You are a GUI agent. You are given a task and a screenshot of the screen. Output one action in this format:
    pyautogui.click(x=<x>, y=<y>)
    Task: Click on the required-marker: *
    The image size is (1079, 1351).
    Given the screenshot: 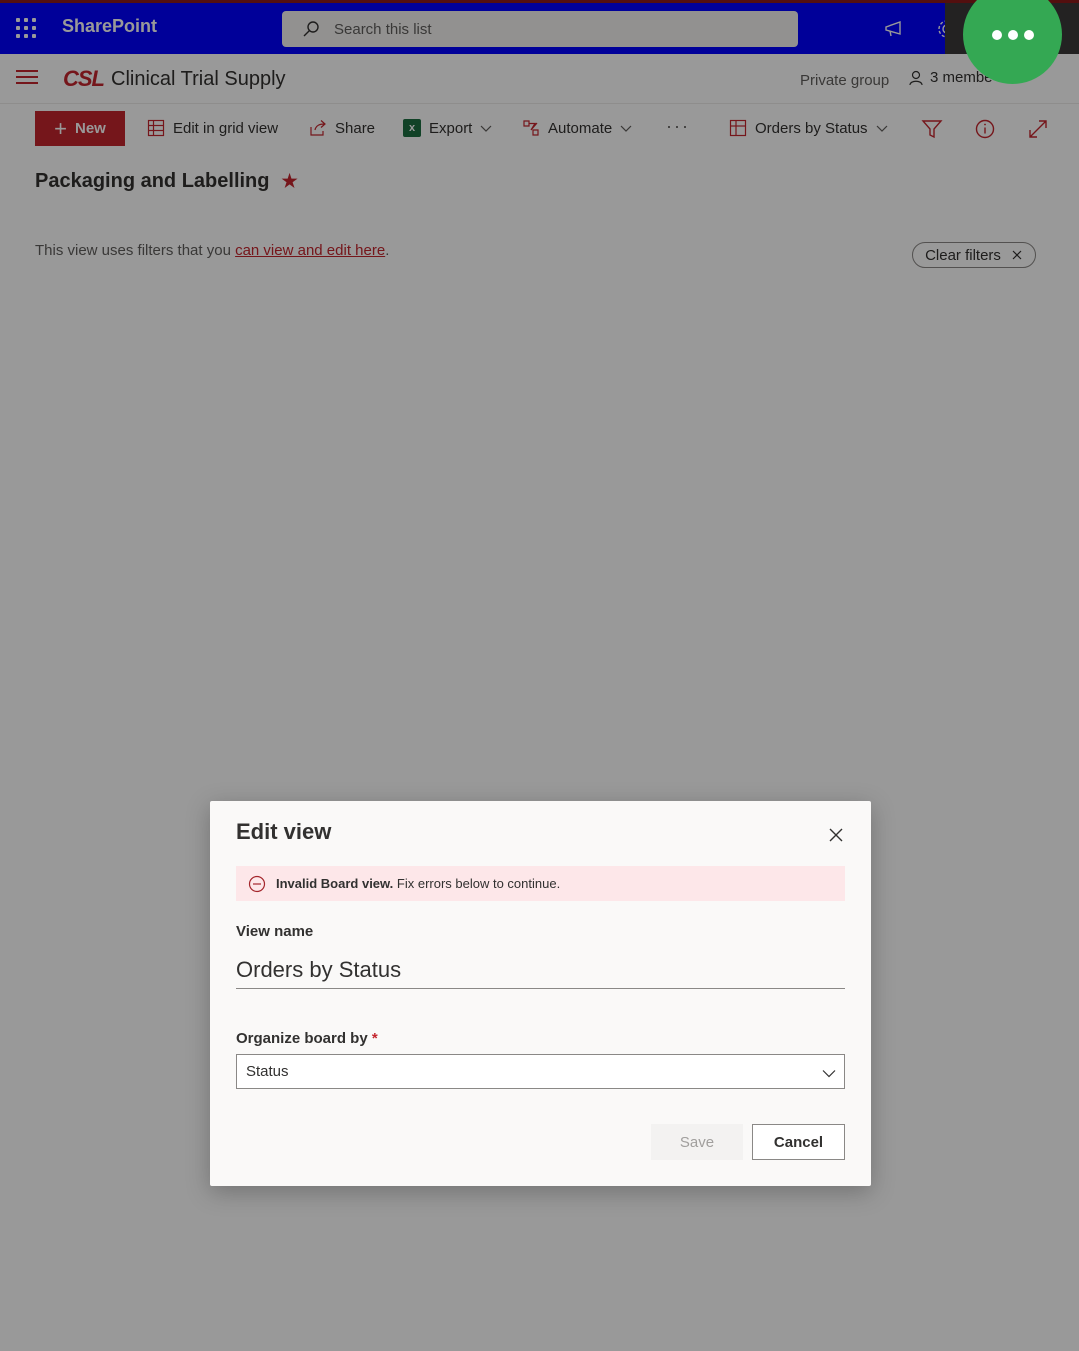 What is the action you would take?
    pyautogui.click(x=374, y=1038)
    